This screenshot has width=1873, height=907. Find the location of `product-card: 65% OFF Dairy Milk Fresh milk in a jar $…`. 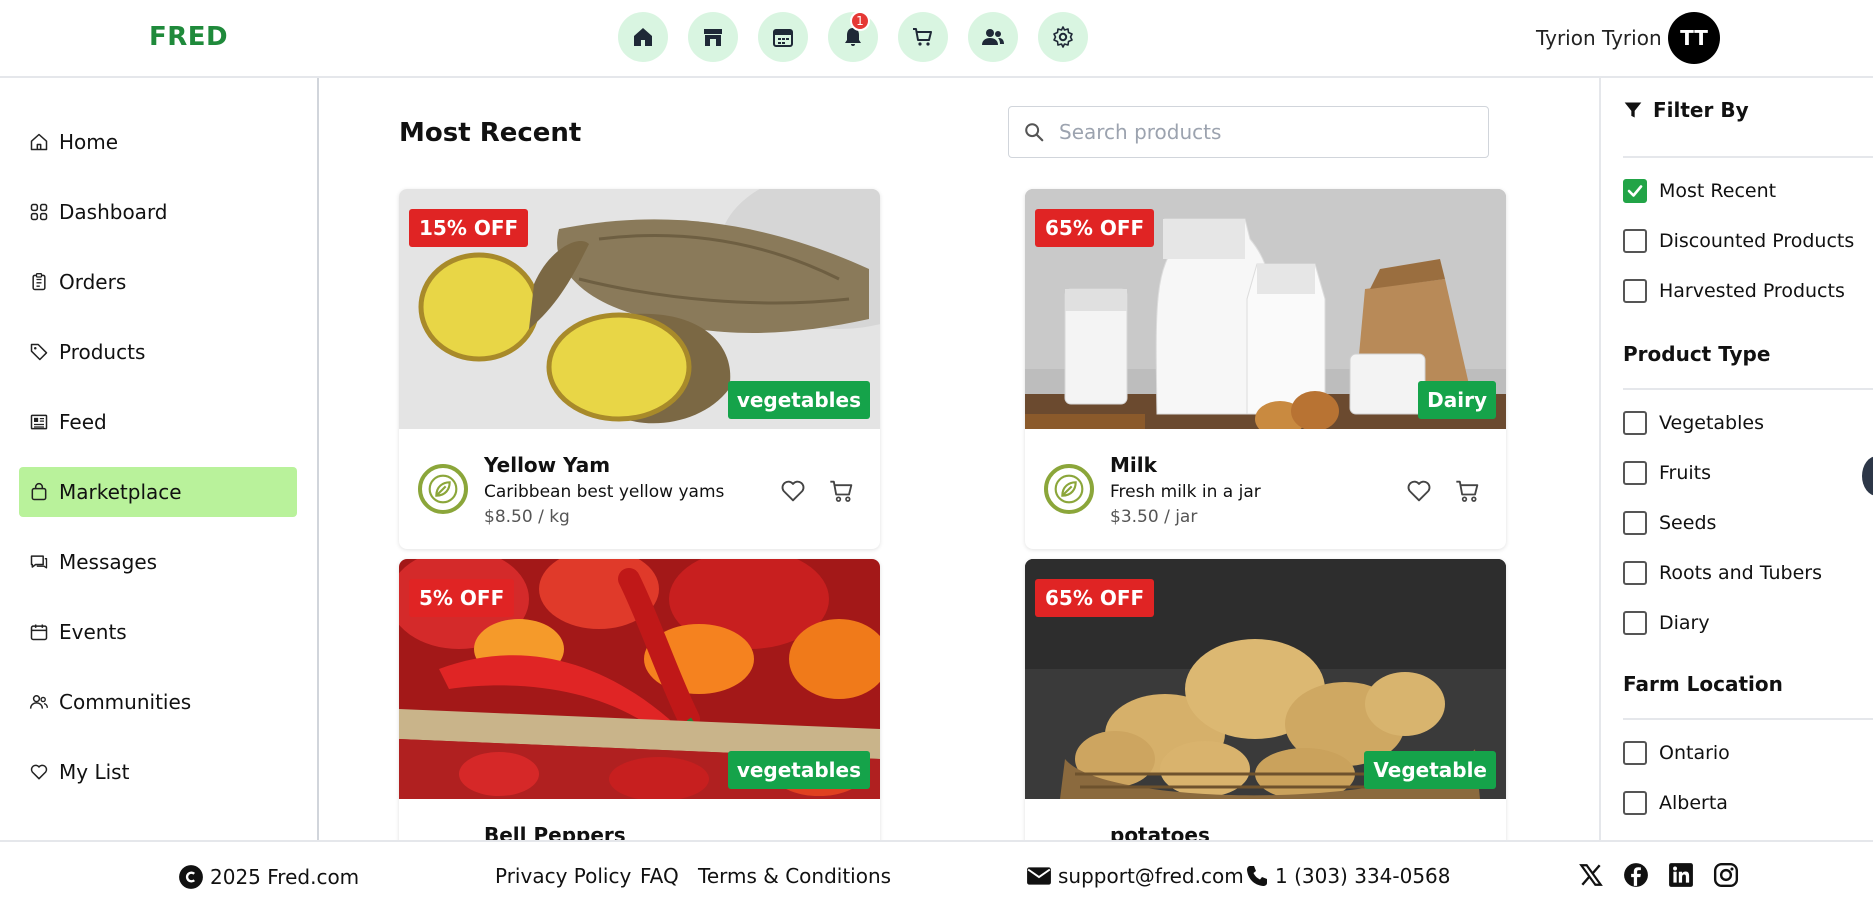

product-card: 65% OFF Dairy Milk Fresh milk in a jar $… is located at coordinates (1265, 369).